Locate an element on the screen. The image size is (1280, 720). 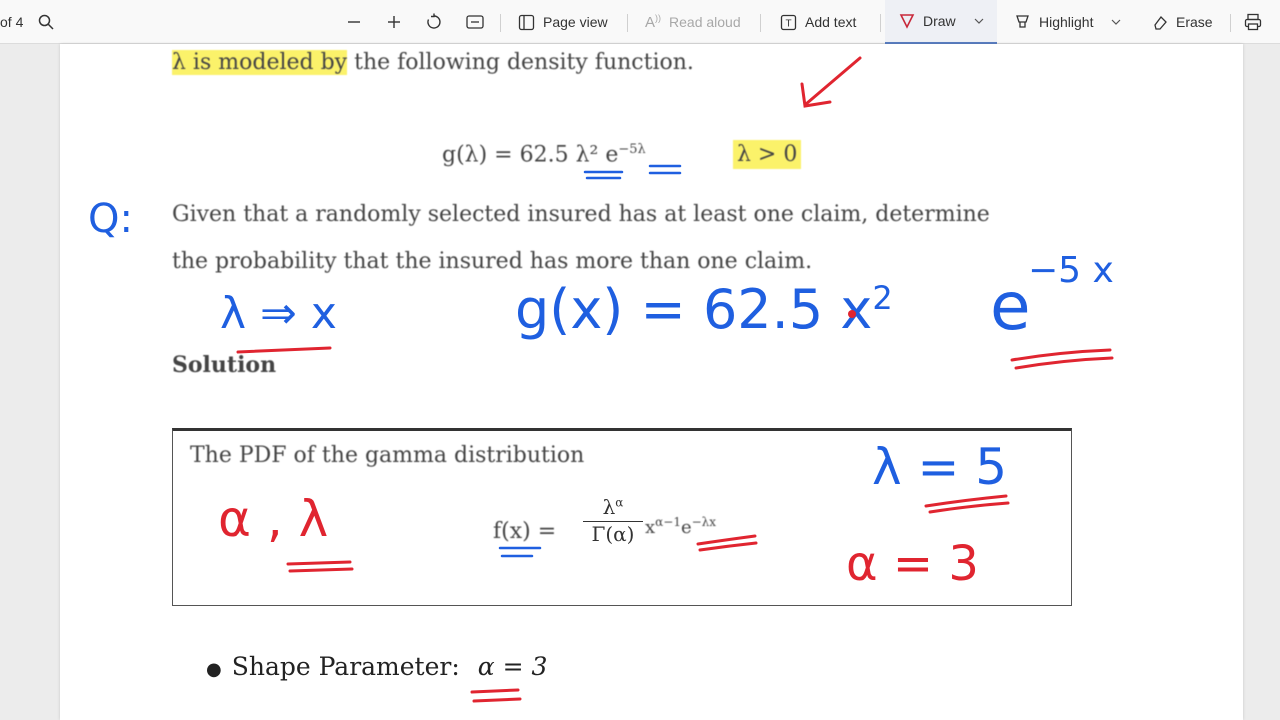
print-icon is located at coordinates (1253, 22).